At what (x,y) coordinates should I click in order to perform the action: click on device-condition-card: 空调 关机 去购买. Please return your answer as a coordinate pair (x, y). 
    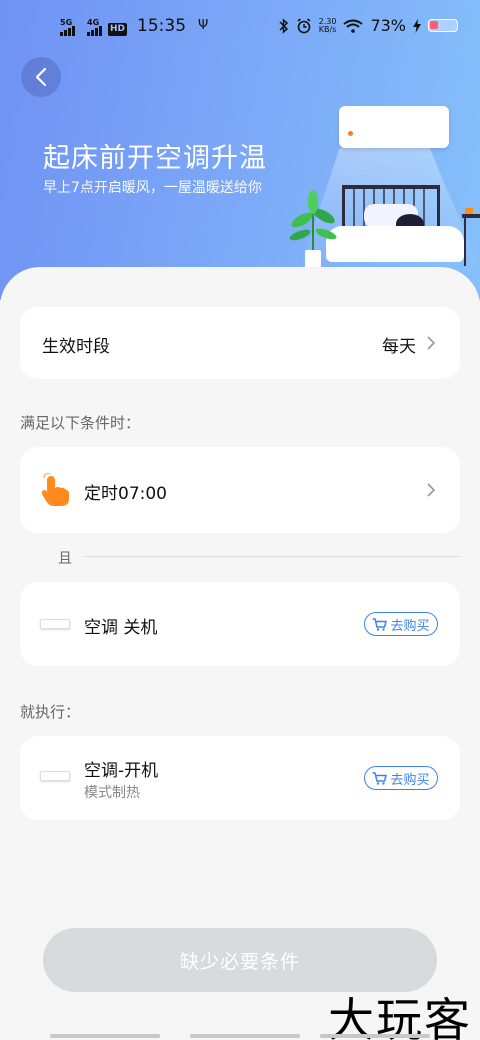
    Looking at the image, I should click on (240, 624).